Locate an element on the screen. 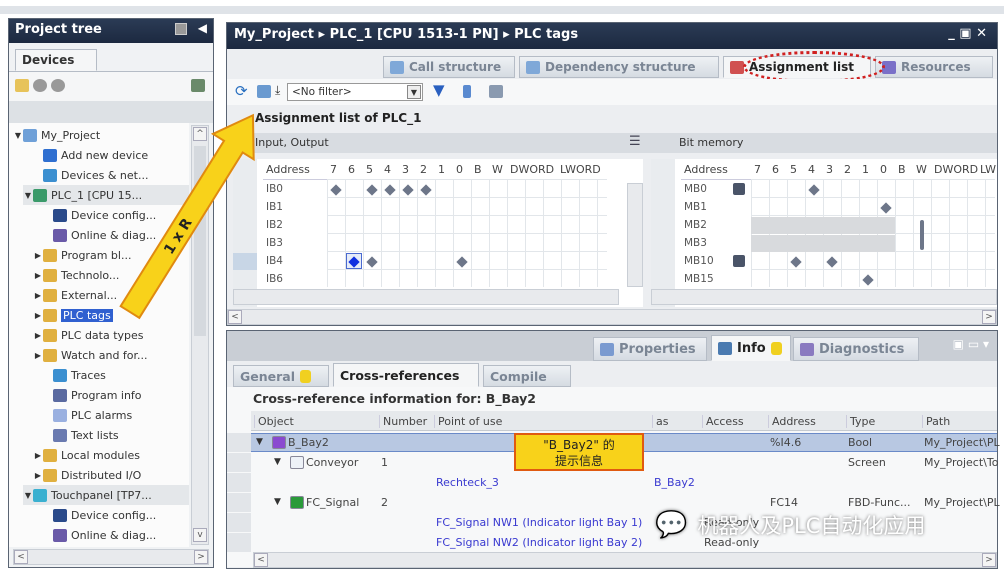 This screenshot has width=1004, height=571. wechat-icon: 💬 is located at coordinates (671, 525).